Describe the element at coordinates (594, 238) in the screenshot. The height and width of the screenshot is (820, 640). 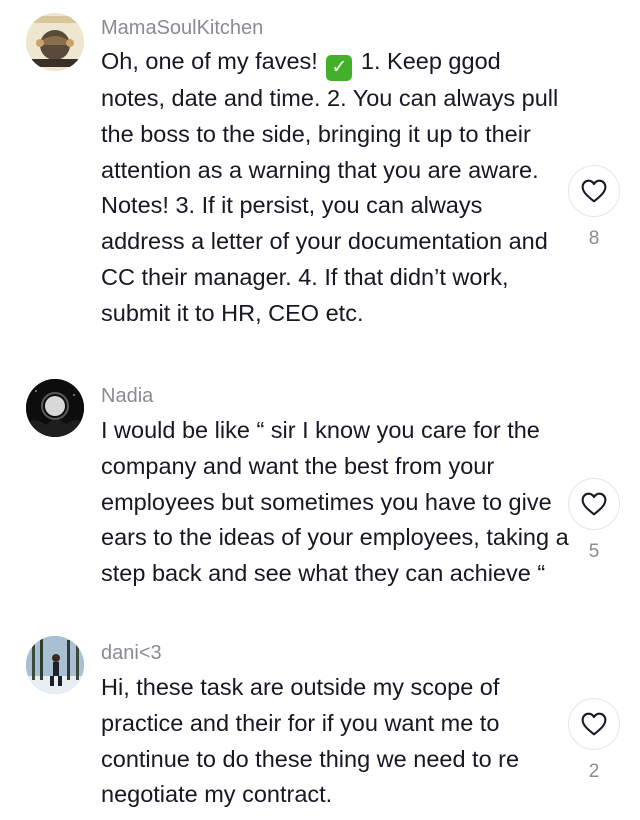
I see `like-count: 8` at that location.